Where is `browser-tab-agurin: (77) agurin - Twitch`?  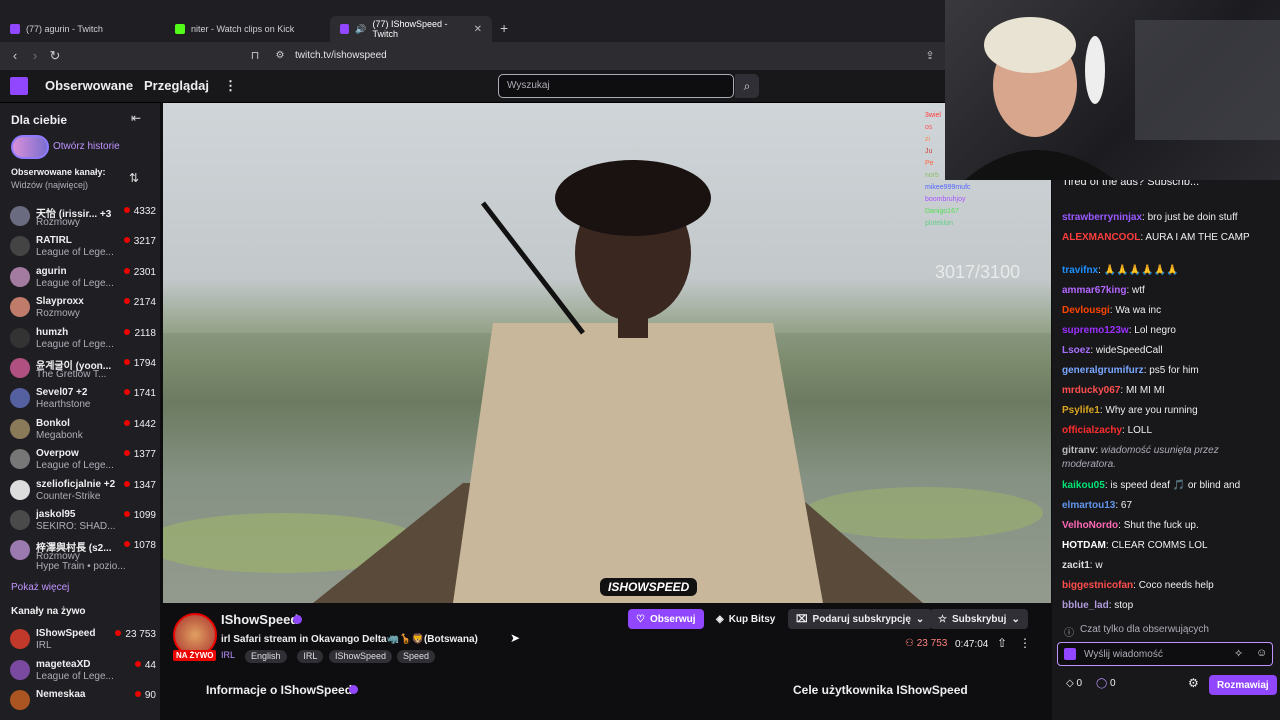 browser-tab-agurin: (77) agurin - Twitch is located at coordinates (82, 29).